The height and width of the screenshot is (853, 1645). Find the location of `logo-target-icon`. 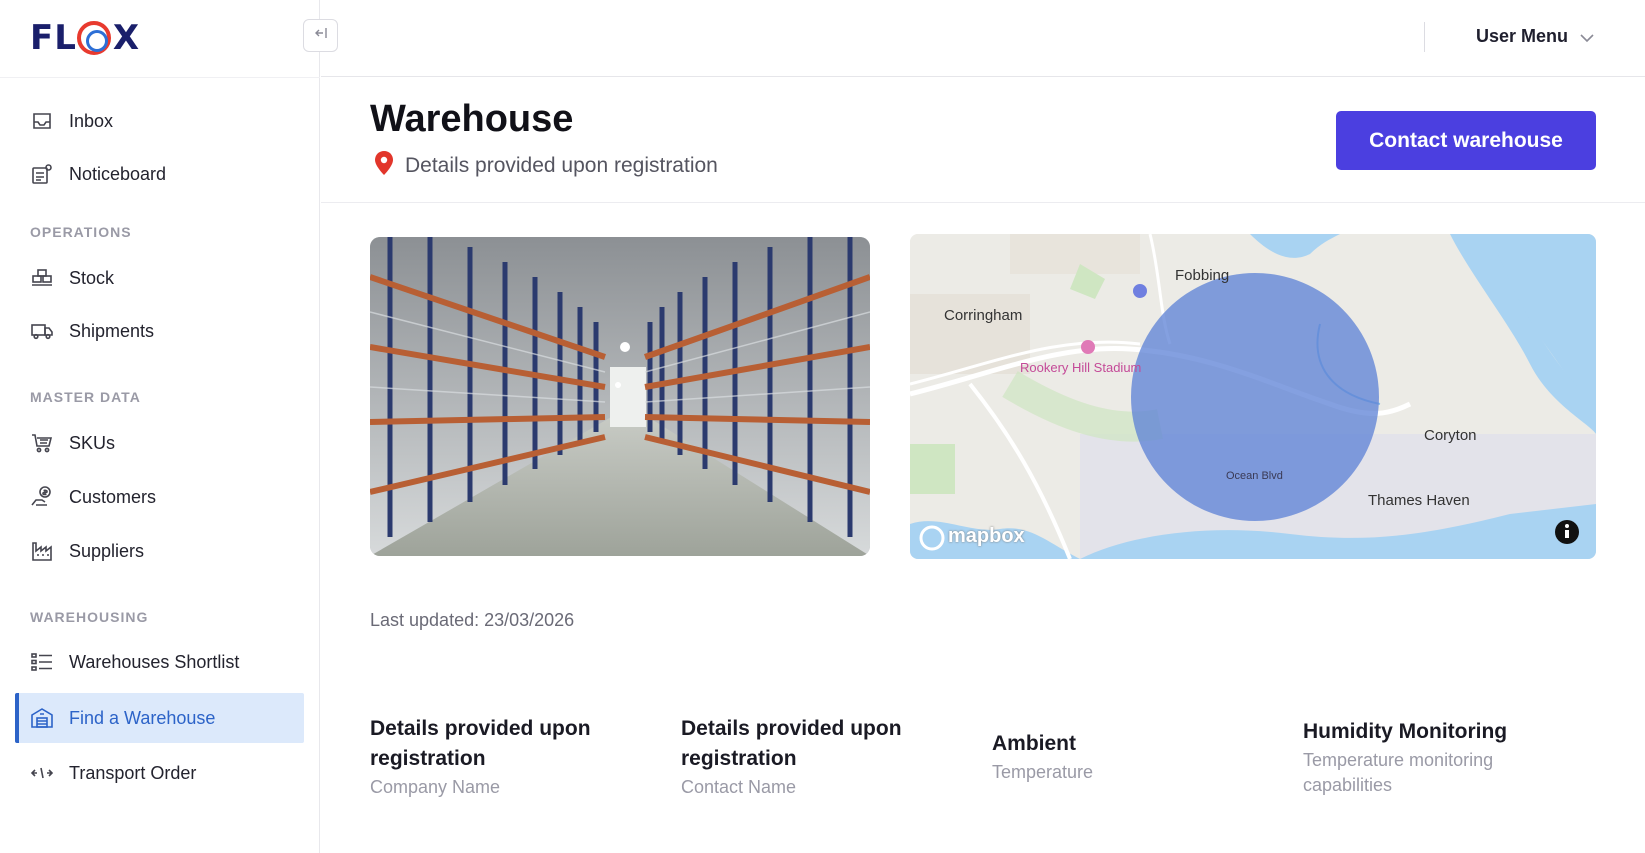

logo-target-icon is located at coordinates (93, 38).